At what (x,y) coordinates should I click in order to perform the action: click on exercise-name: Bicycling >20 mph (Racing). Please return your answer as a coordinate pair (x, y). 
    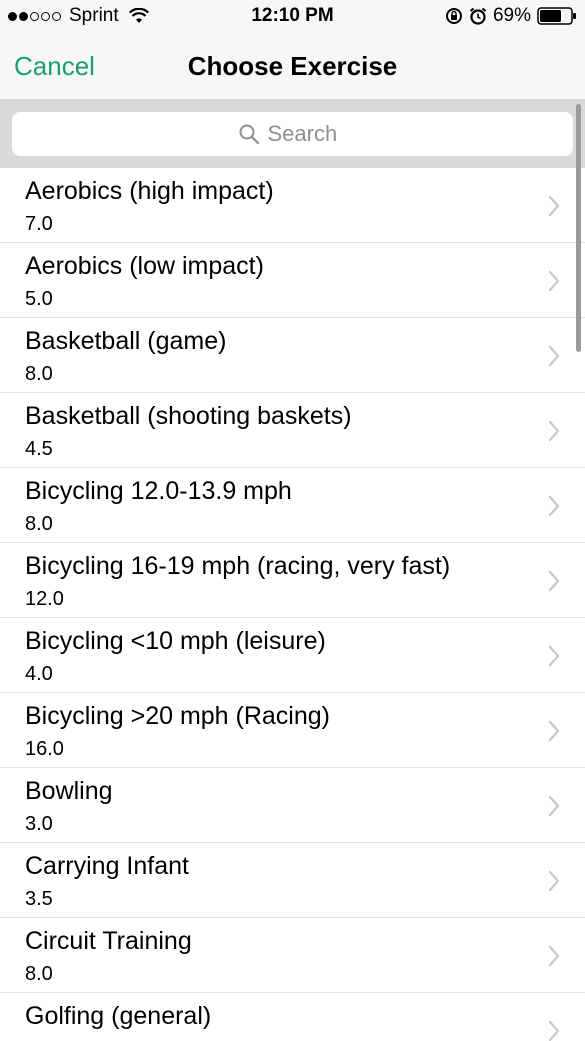
    Looking at the image, I should click on (177, 716).